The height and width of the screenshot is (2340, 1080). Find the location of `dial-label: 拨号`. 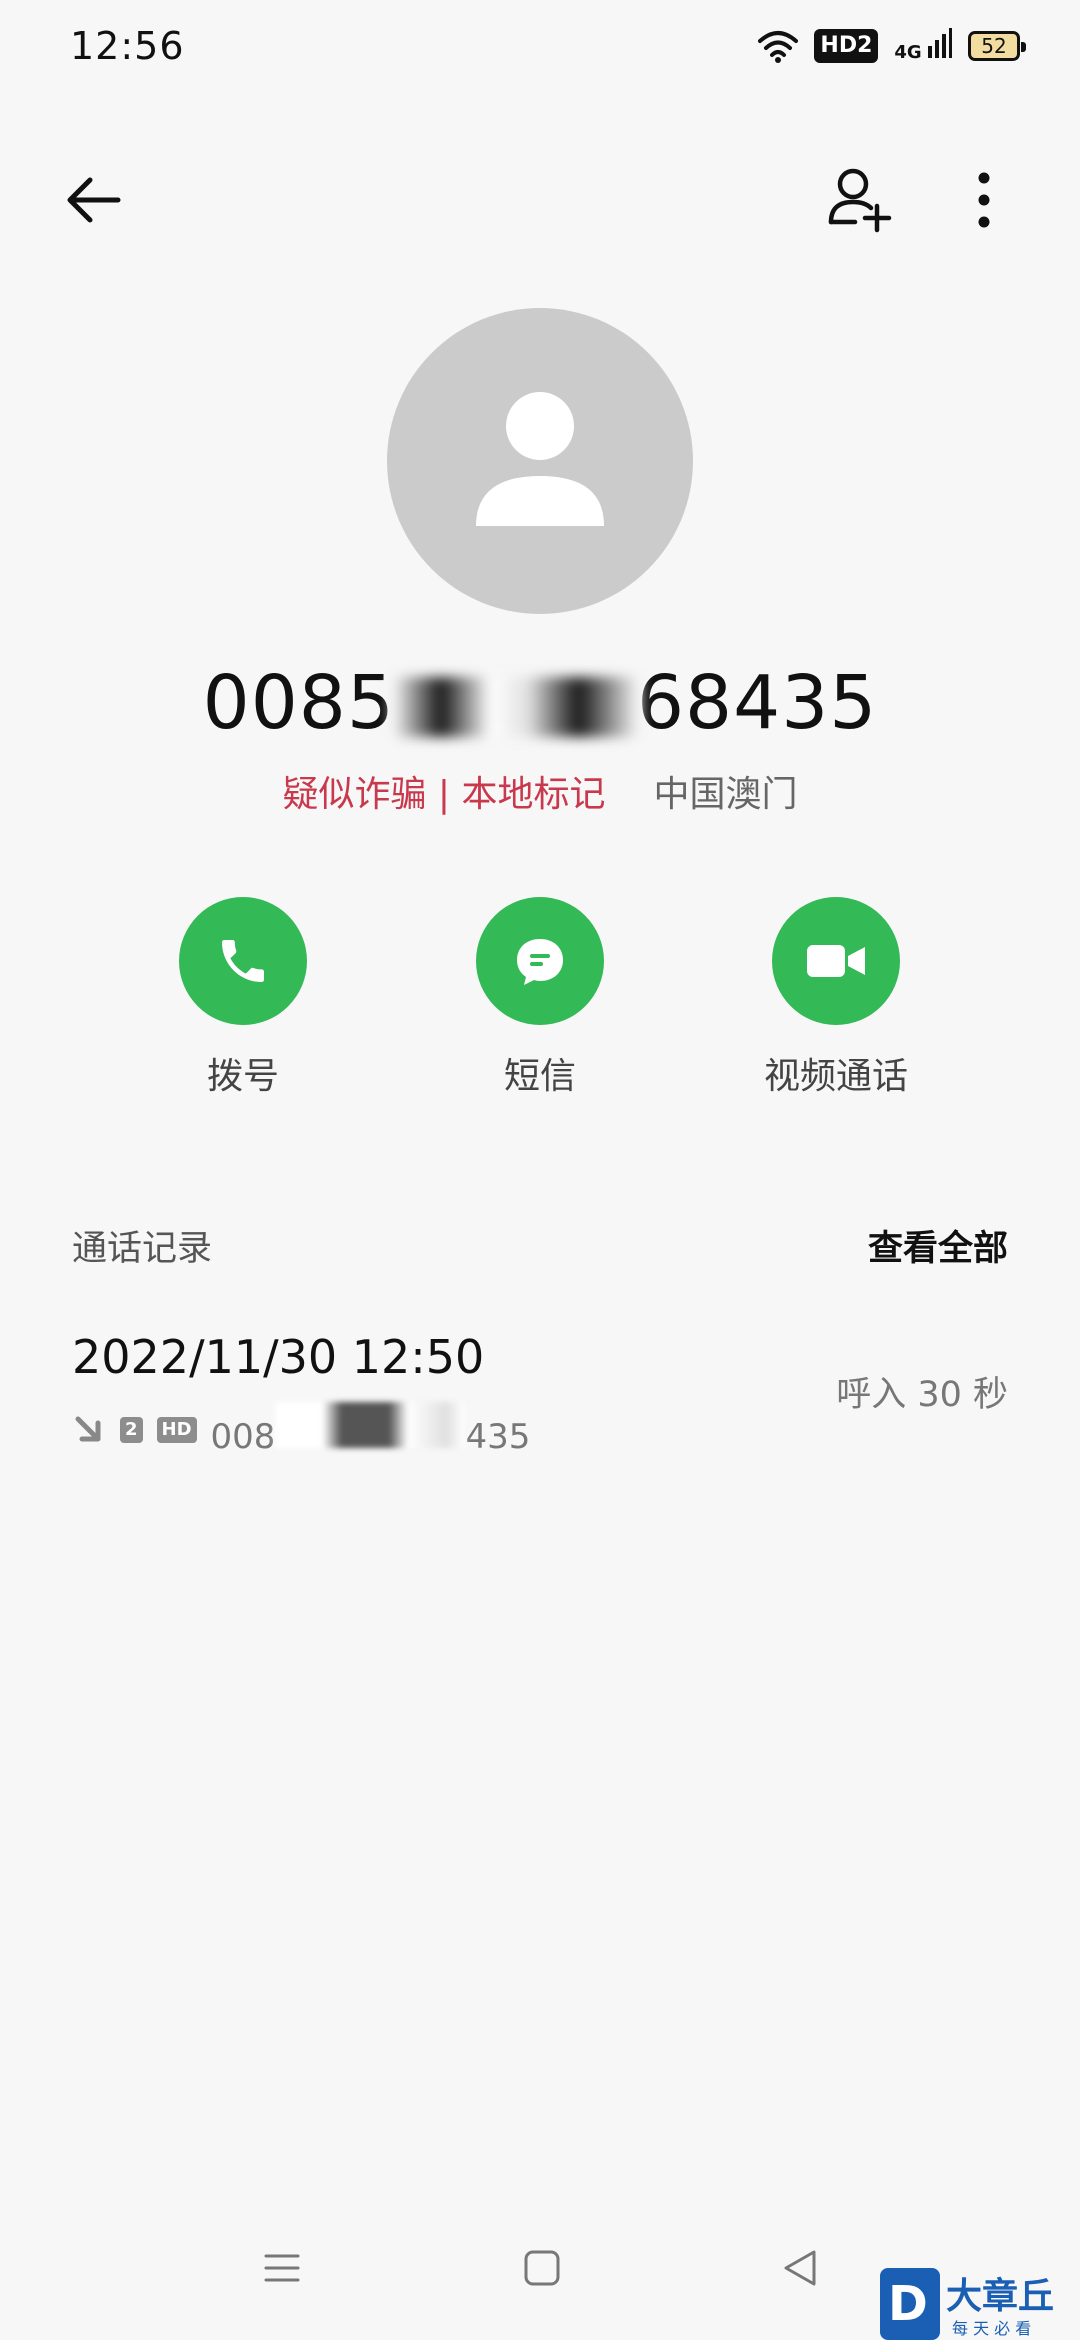

dial-label: 拨号 is located at coordinates (242, 1076).